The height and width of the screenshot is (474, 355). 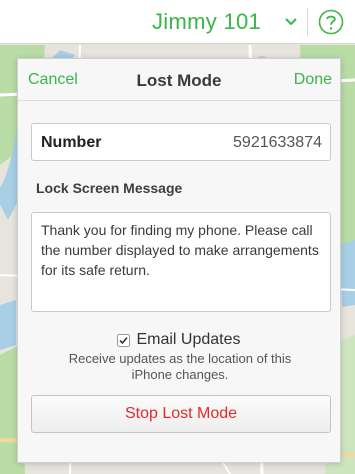 I want to click on panel-header: Cancel Lost Mode Done, so click(x=179, y=80).